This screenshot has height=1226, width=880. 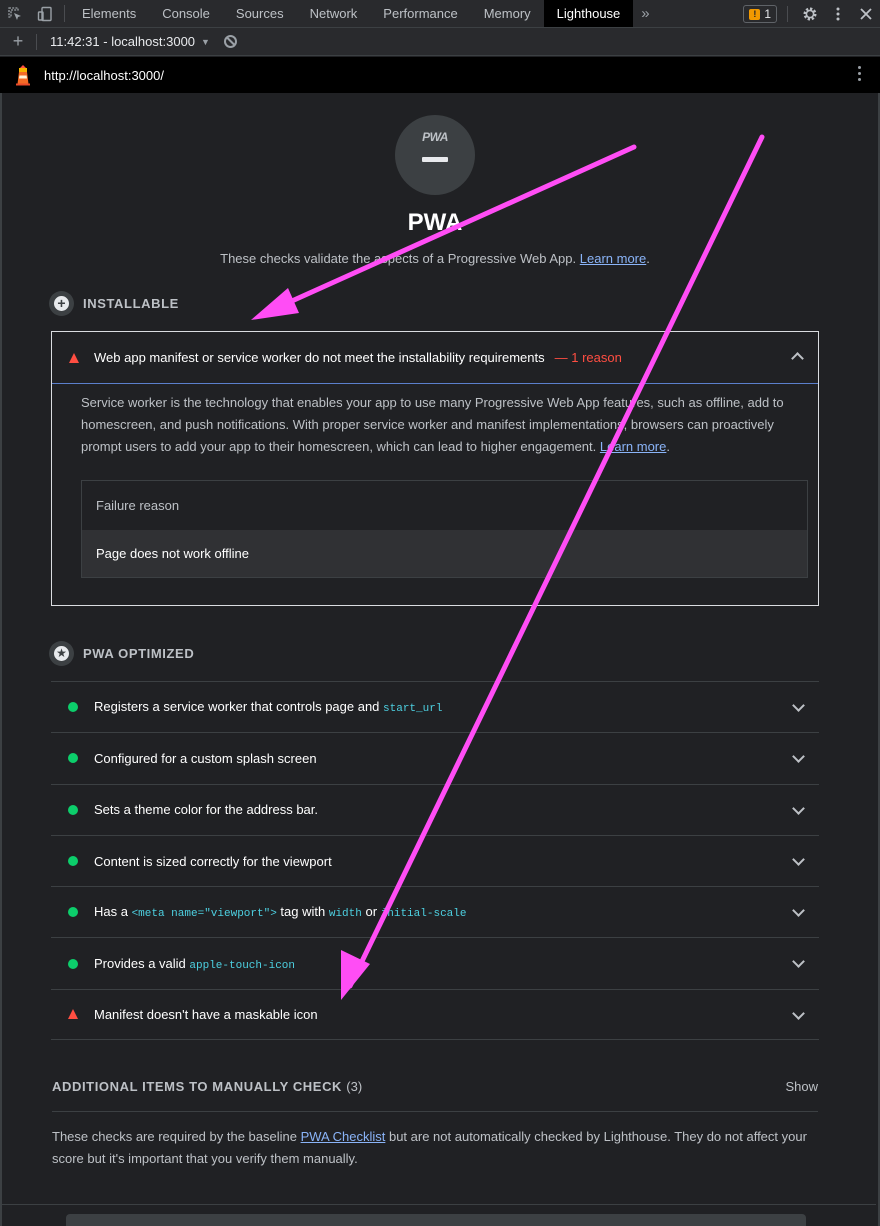 I want to click on issues-badge: ! 1, so click(x=760, y=14).